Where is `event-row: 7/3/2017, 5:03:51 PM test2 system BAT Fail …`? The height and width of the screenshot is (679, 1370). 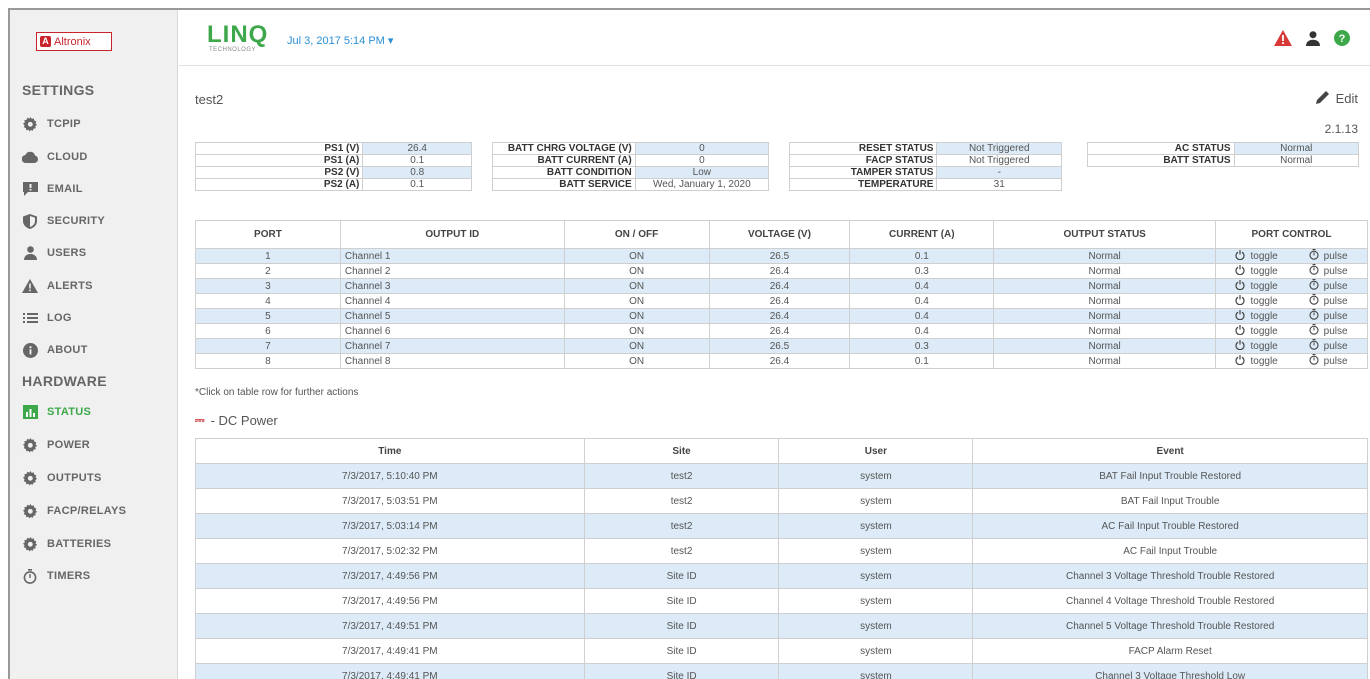
event-row: 7/3/2017, 5:03:51 PM test2 system BAT Fail … is located at coordinates (781, 501).